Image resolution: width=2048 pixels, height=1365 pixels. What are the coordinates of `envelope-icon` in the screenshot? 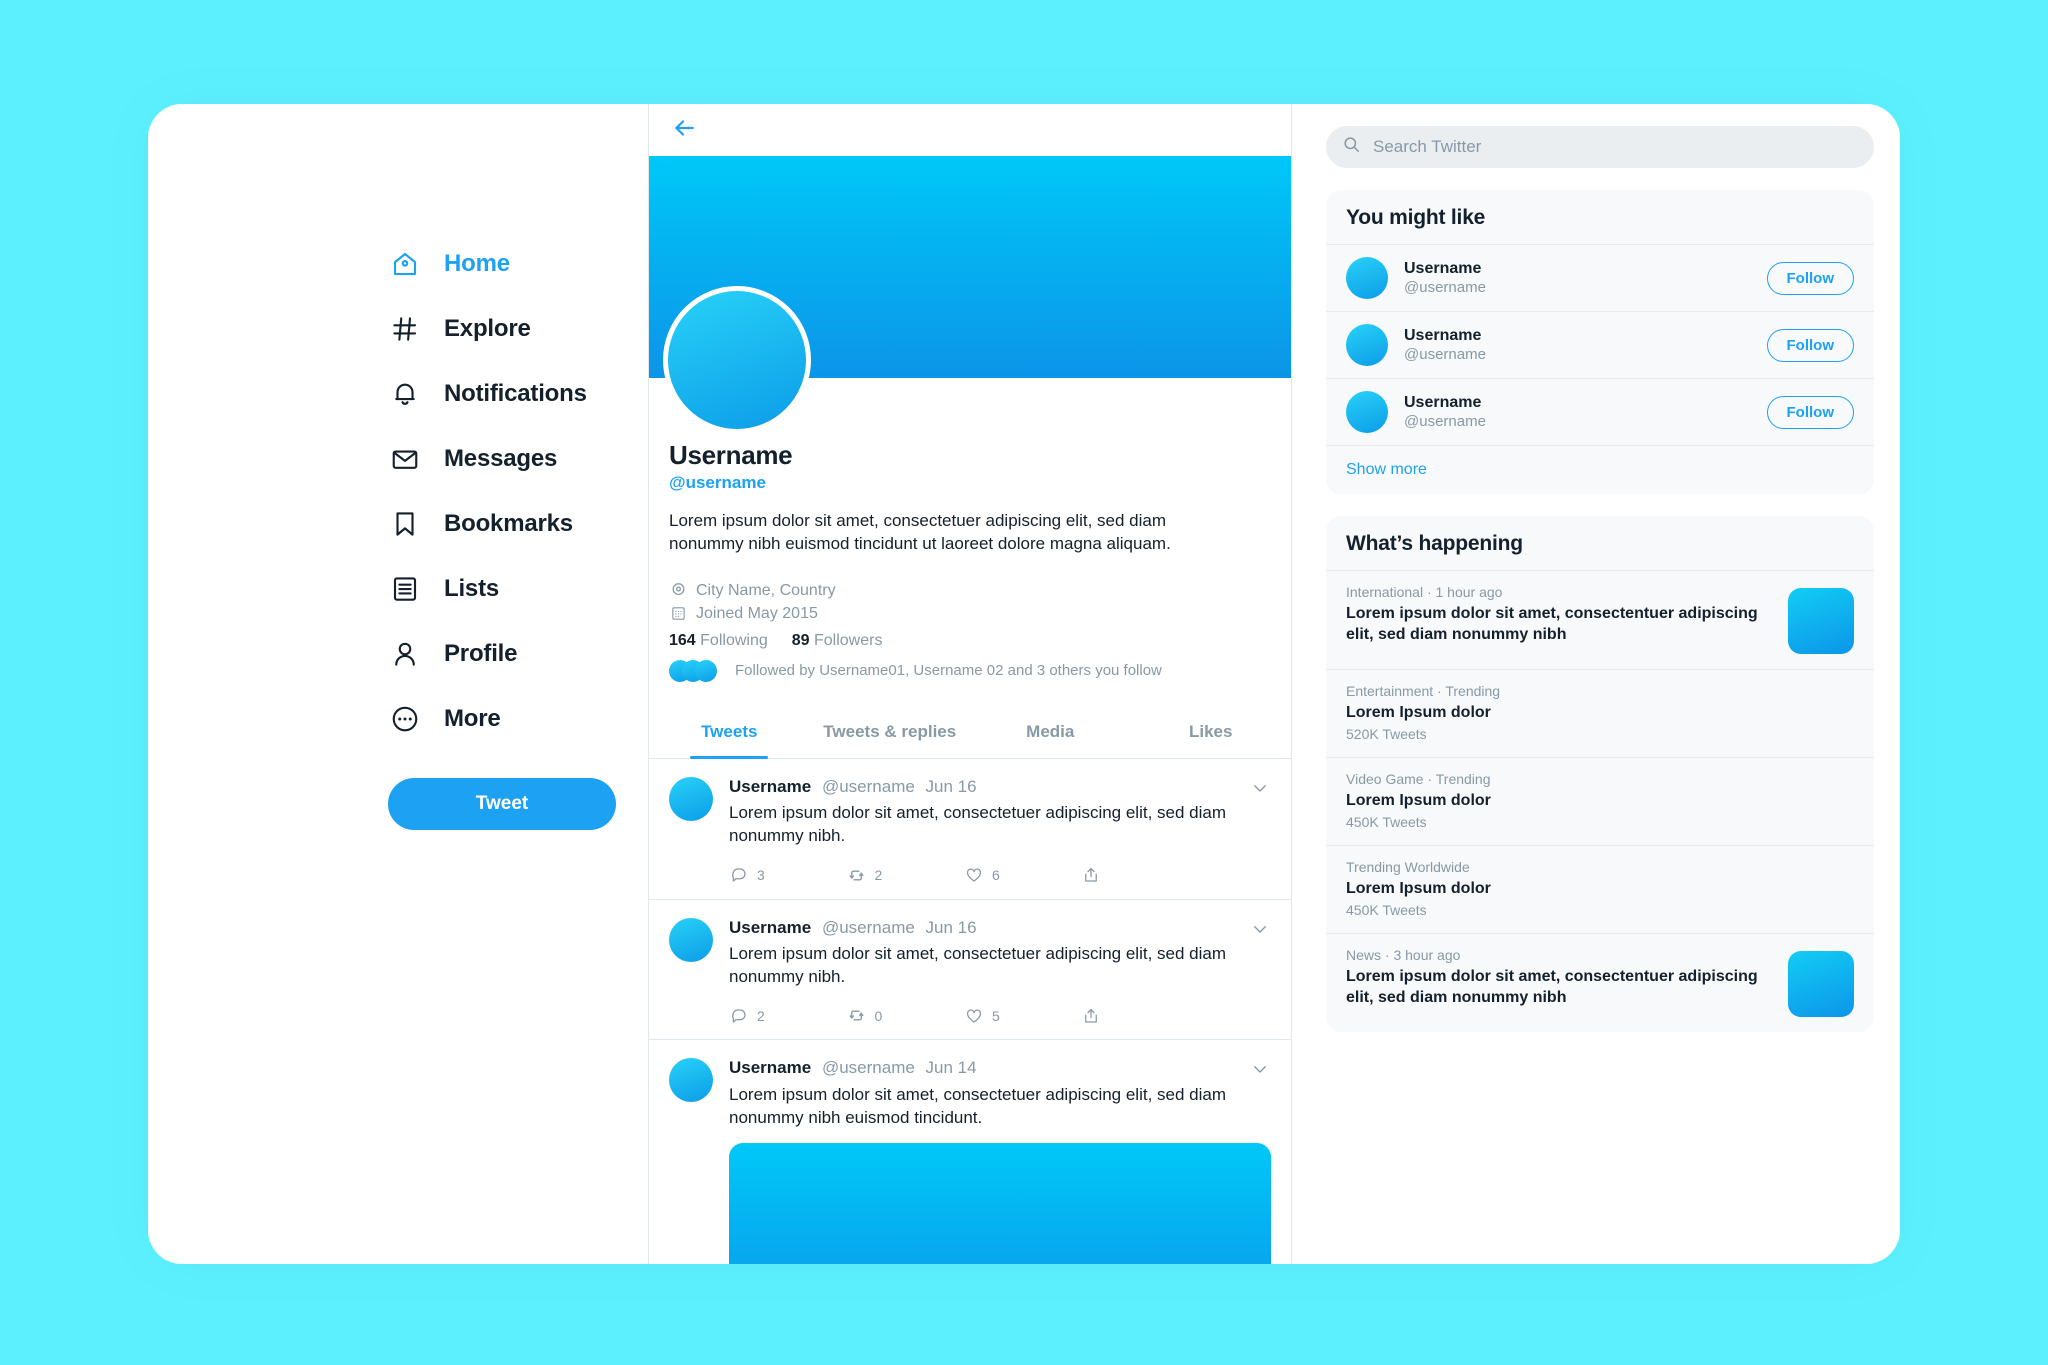 It's located at (405, 459).